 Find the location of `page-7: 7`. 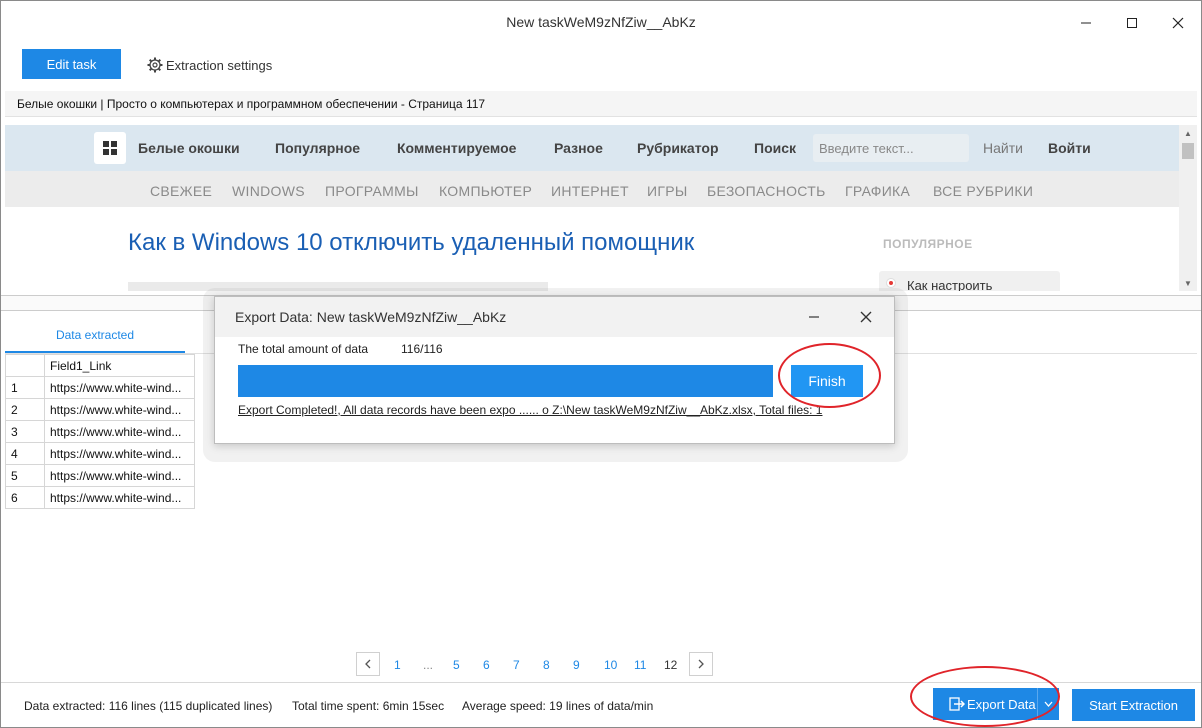

page-7: 7 is located at coordinates (516, 665).